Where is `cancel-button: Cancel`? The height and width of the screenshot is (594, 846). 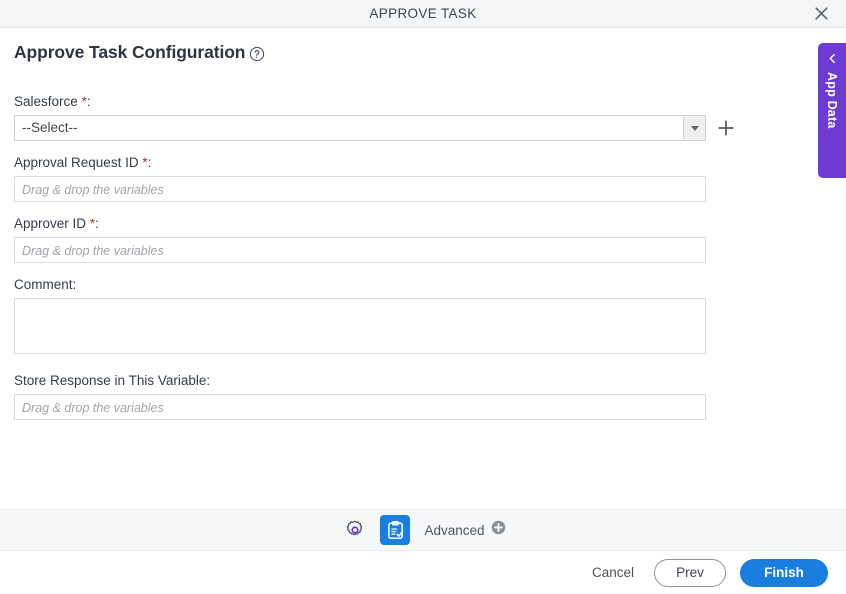 cancel-button: Cancel is located at coordinates (613, 572).